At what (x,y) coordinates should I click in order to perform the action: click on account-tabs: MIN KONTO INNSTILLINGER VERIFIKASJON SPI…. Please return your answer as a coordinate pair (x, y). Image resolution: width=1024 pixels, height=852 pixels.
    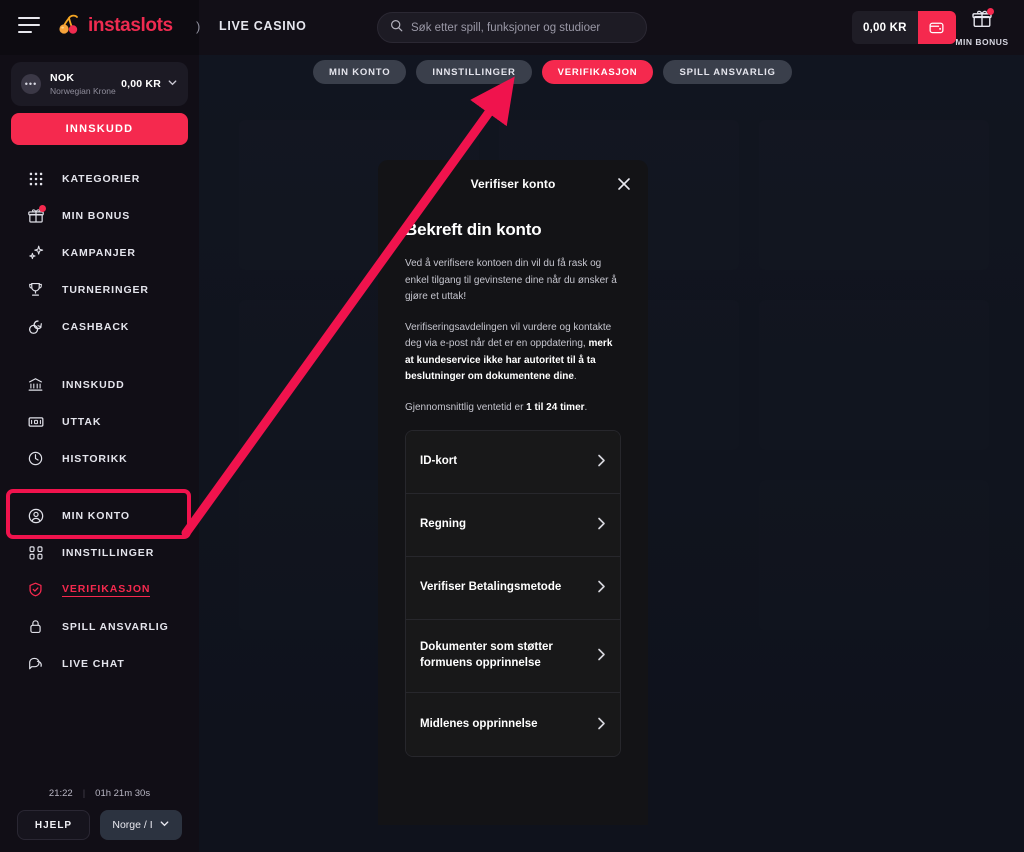
    Looking at the image, I should click on (552, 72).